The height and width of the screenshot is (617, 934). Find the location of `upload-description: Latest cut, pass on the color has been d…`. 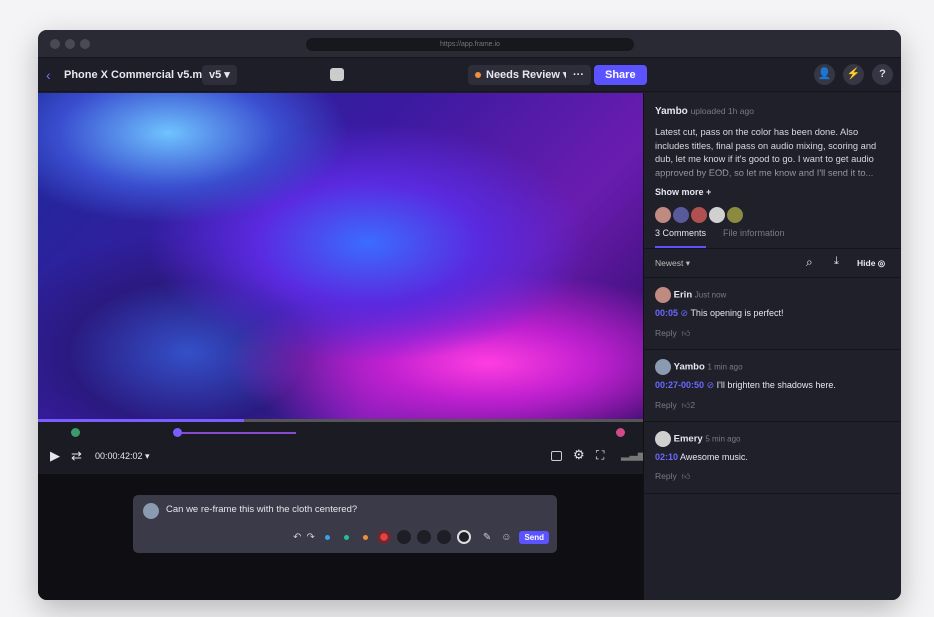

upload-description: Latest cut, pass on the color has been d… is located at coordinates (766, 152).